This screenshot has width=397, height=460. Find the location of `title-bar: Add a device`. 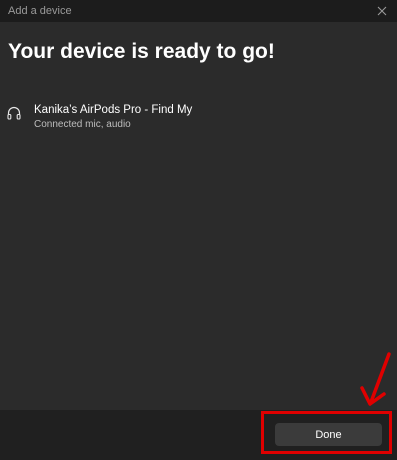

title-bar: Add a device is located at coordinates (198, 11).